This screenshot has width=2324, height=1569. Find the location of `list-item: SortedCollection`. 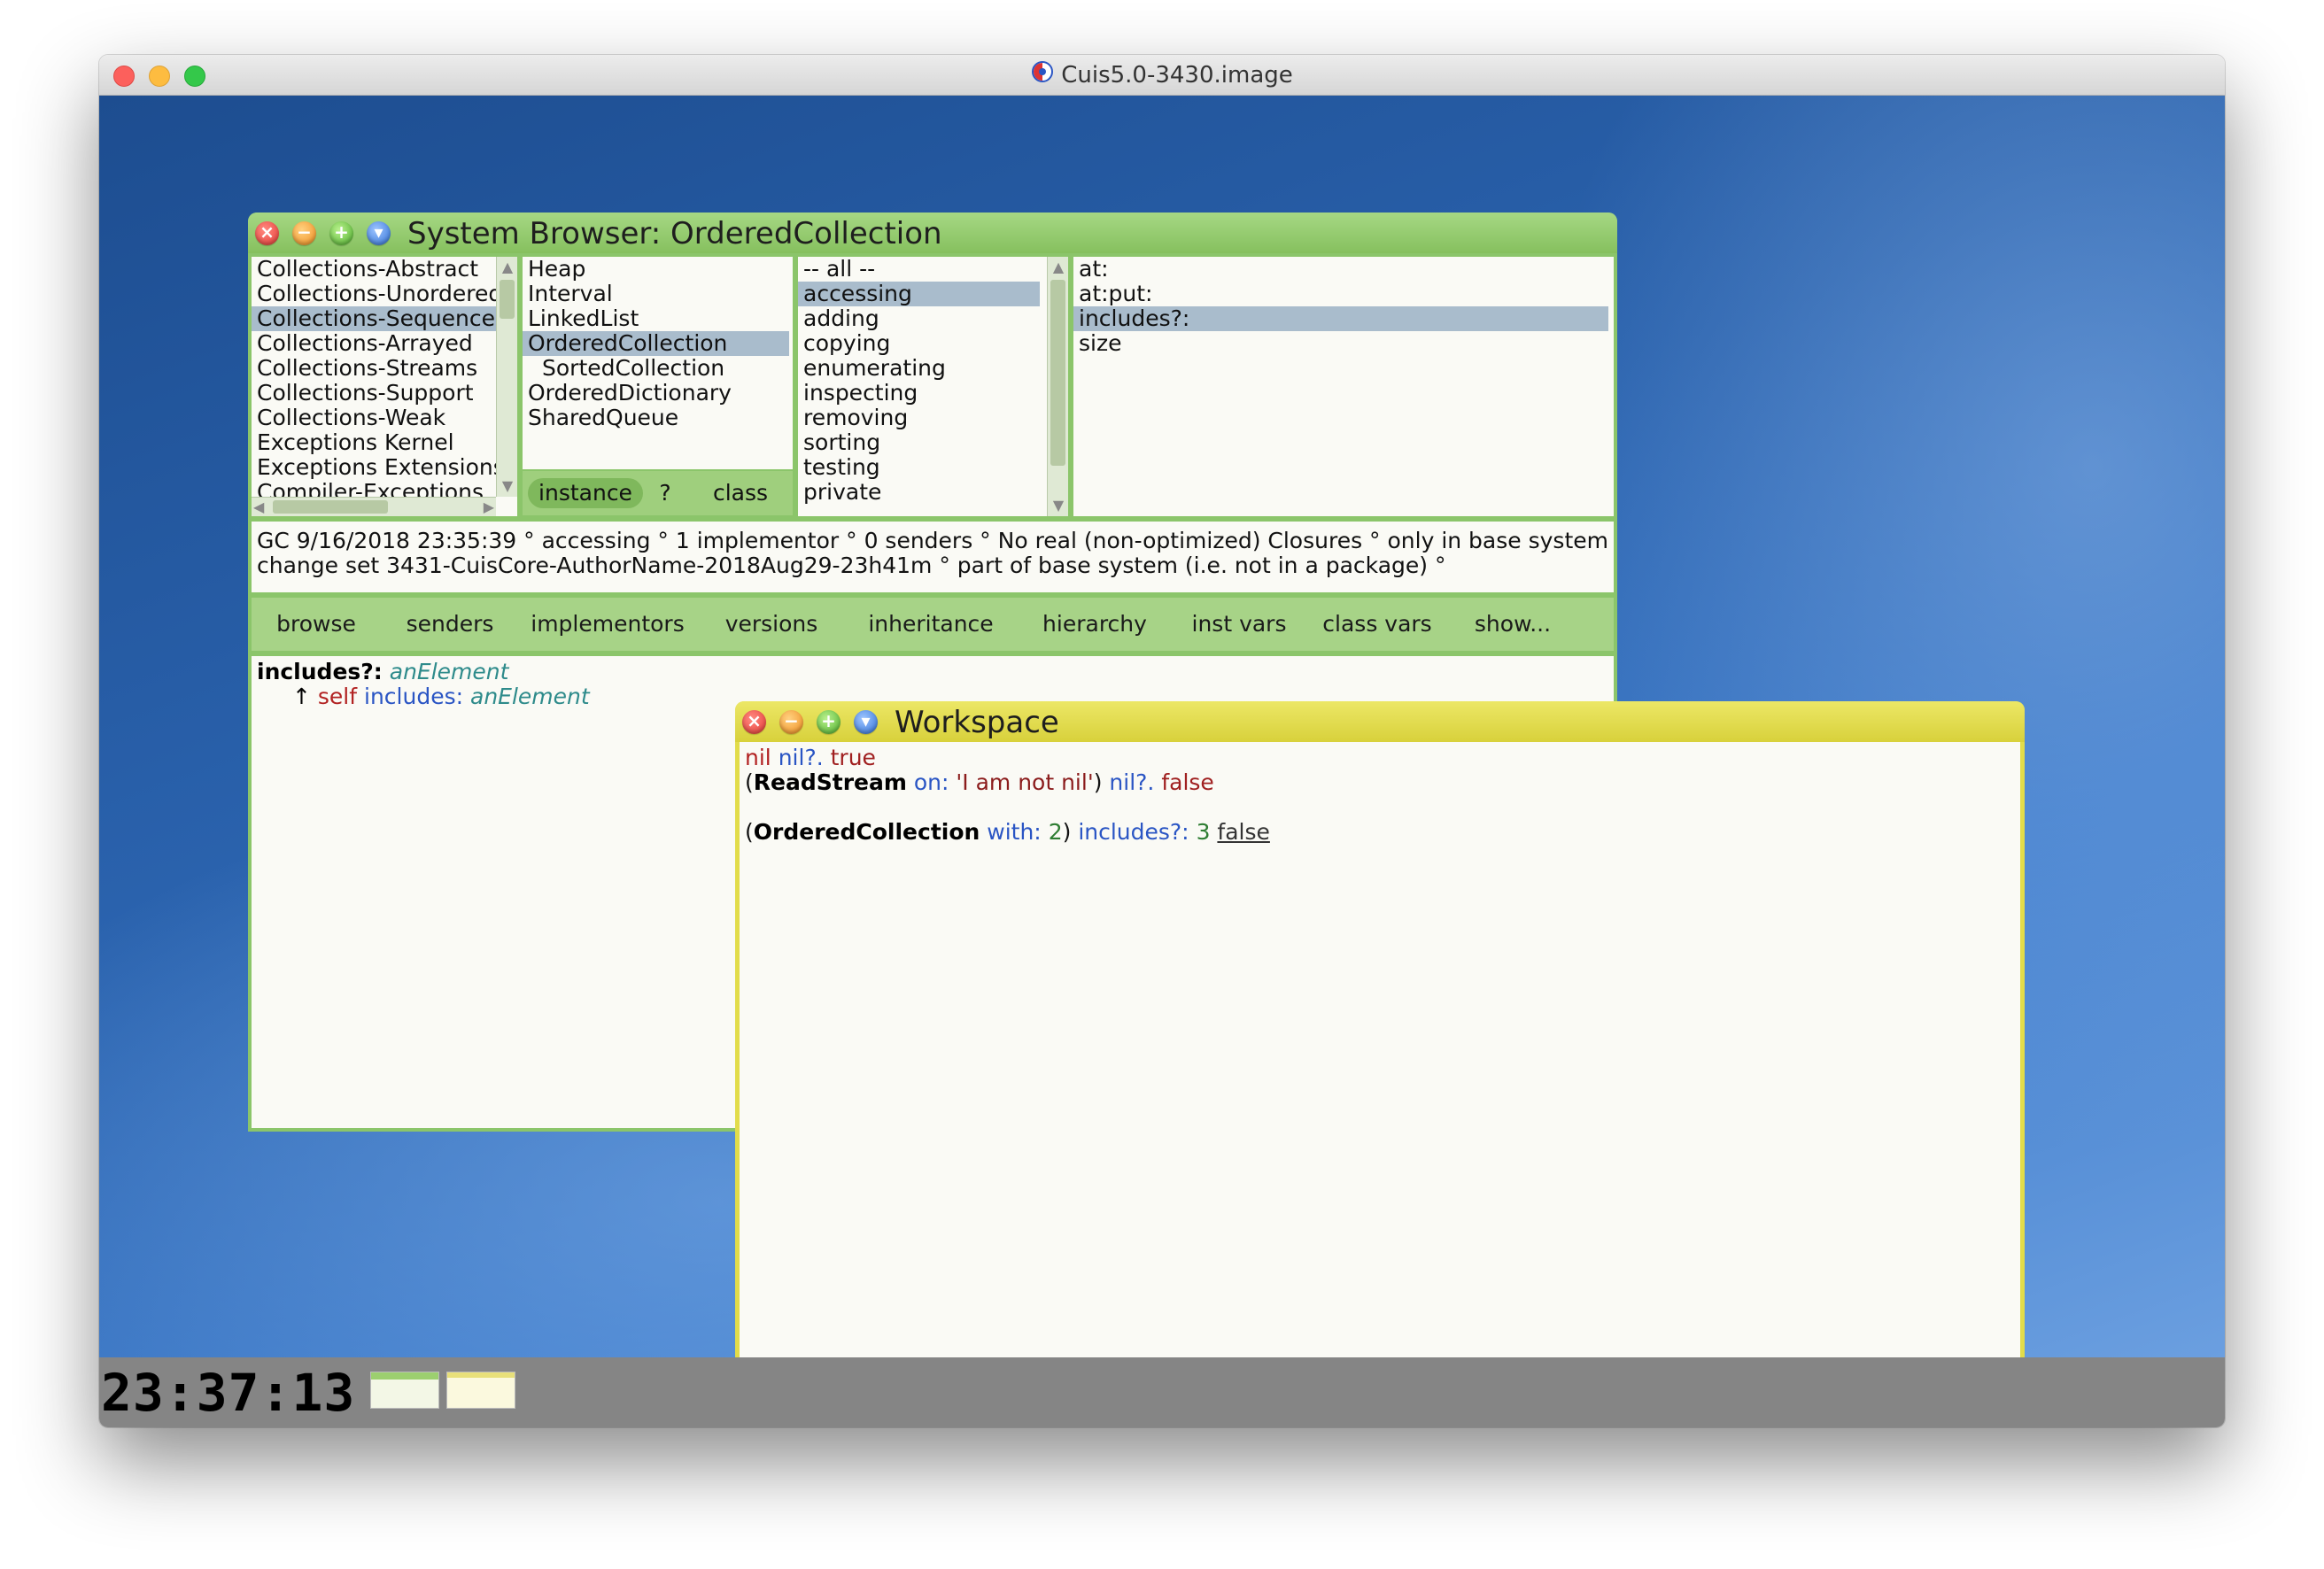

list-item: SortedCollection is located at coordinates (658, 368).